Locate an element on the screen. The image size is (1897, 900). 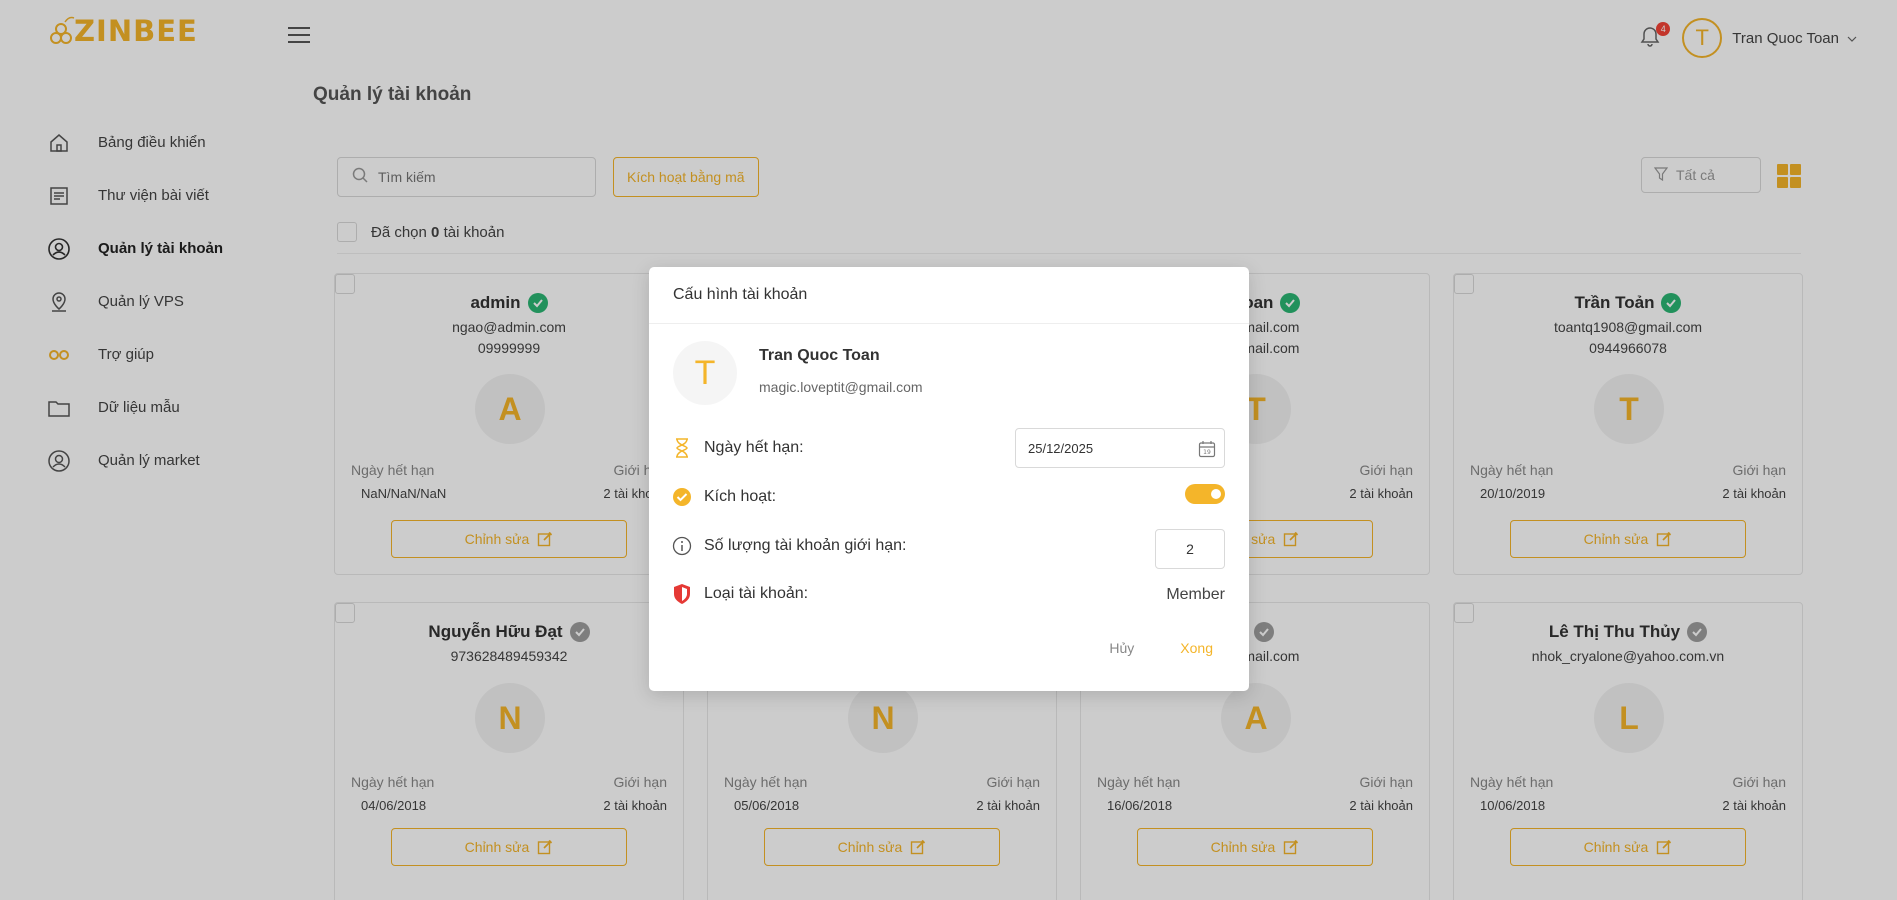
type-label: Loại tài khoản: is located at coordinates (756, 593).